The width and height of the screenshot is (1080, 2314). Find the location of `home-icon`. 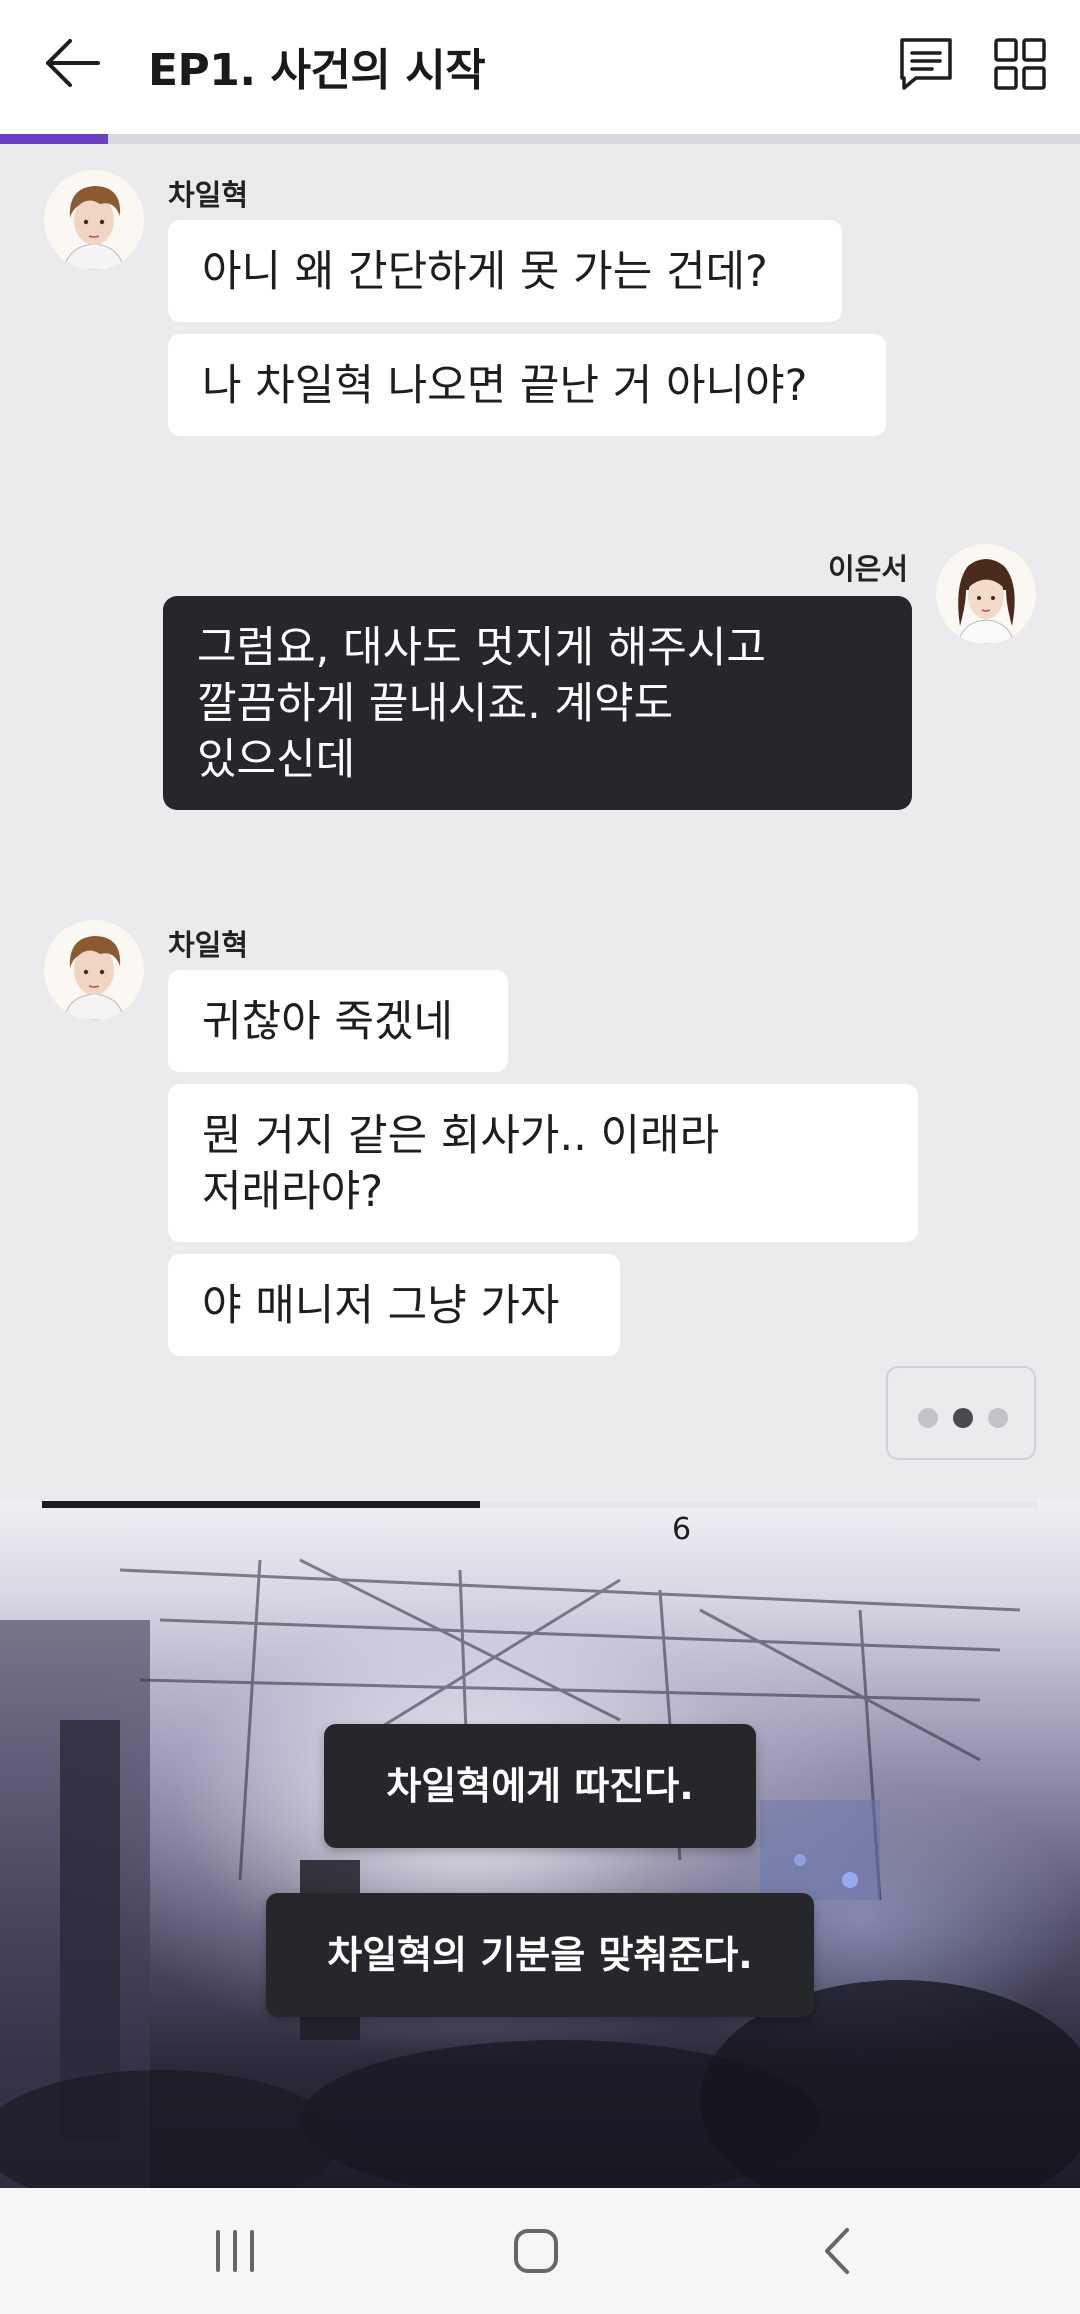

home-icon is located at coordinates (536, 2251).